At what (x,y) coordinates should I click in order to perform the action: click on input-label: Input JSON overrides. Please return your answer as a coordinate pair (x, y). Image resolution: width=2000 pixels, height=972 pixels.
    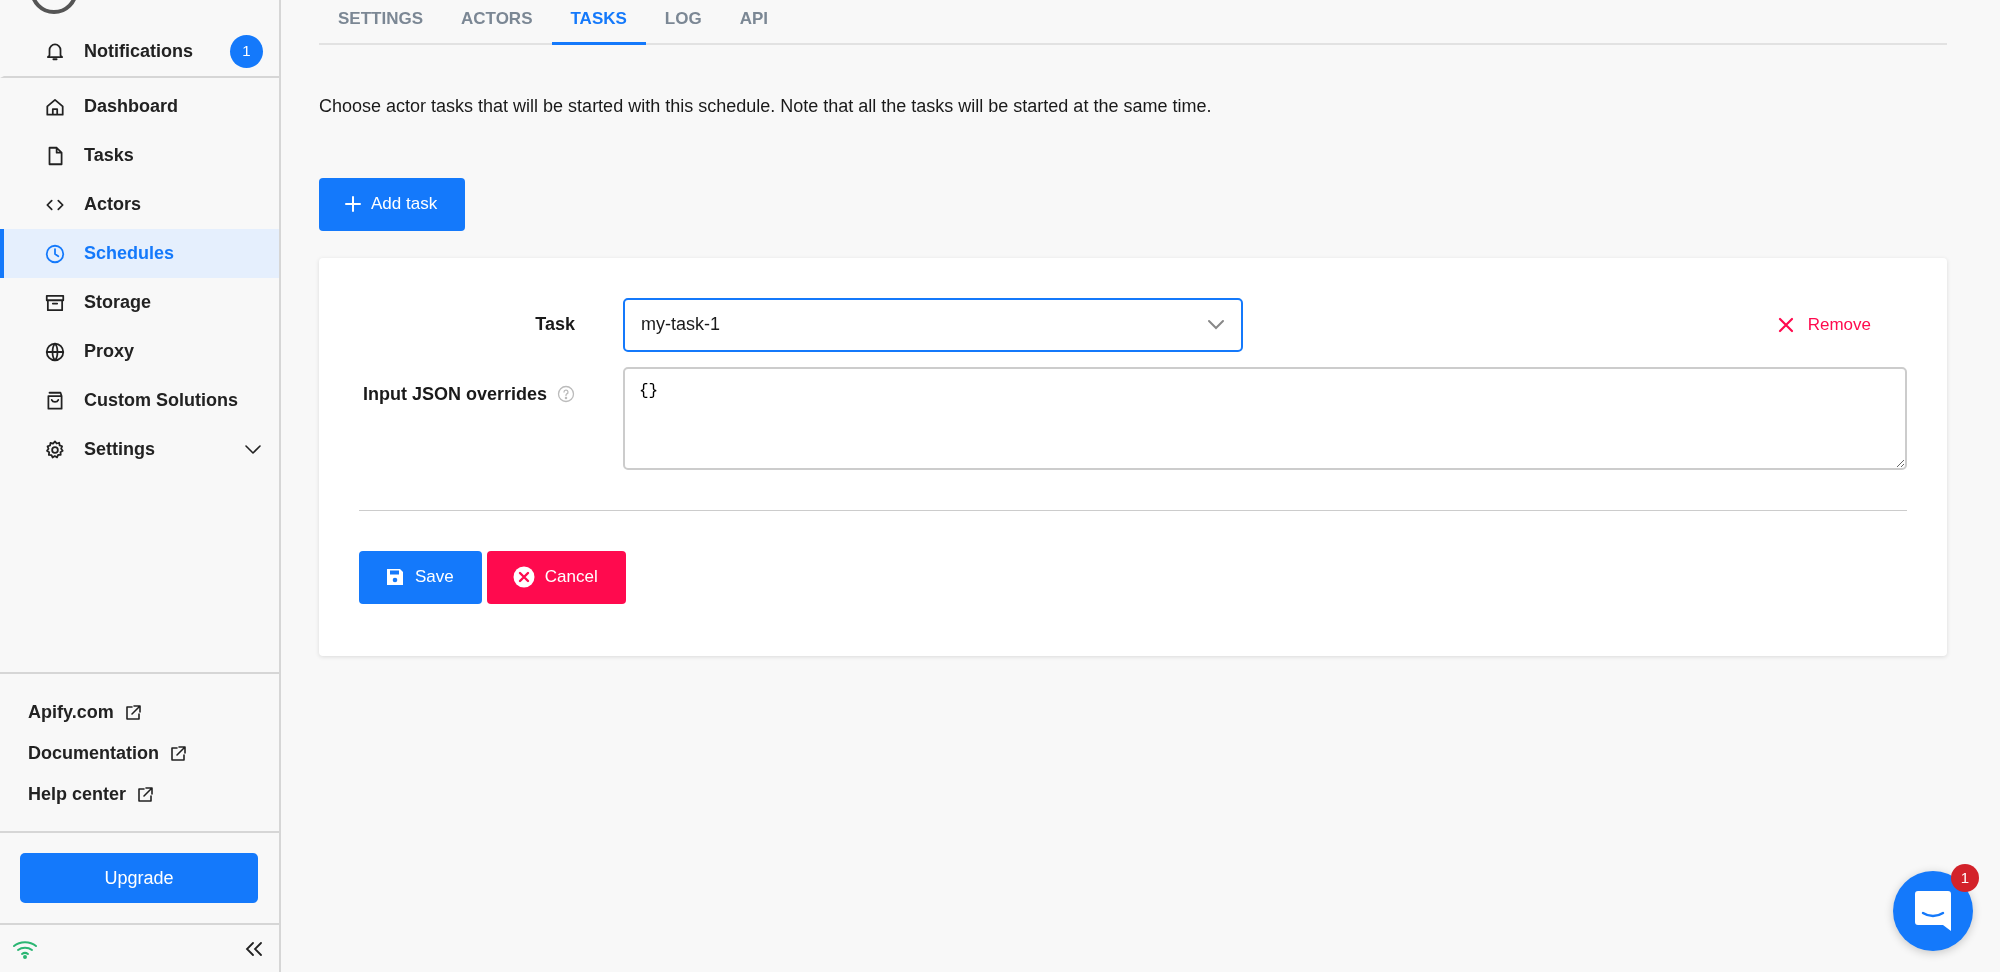
    Looking at the image, I should click on (454, 394).